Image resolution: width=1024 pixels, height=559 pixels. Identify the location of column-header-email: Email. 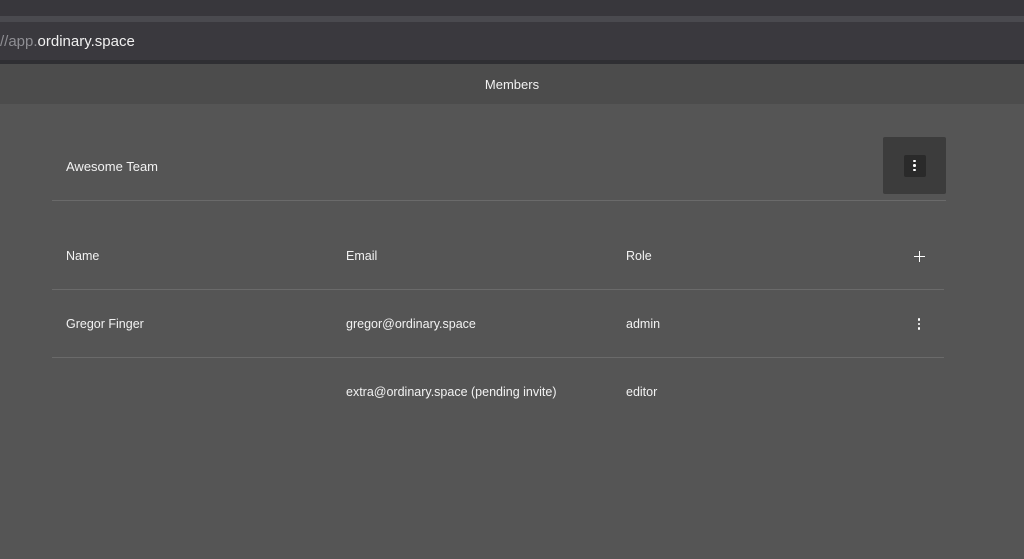
(362, 256).